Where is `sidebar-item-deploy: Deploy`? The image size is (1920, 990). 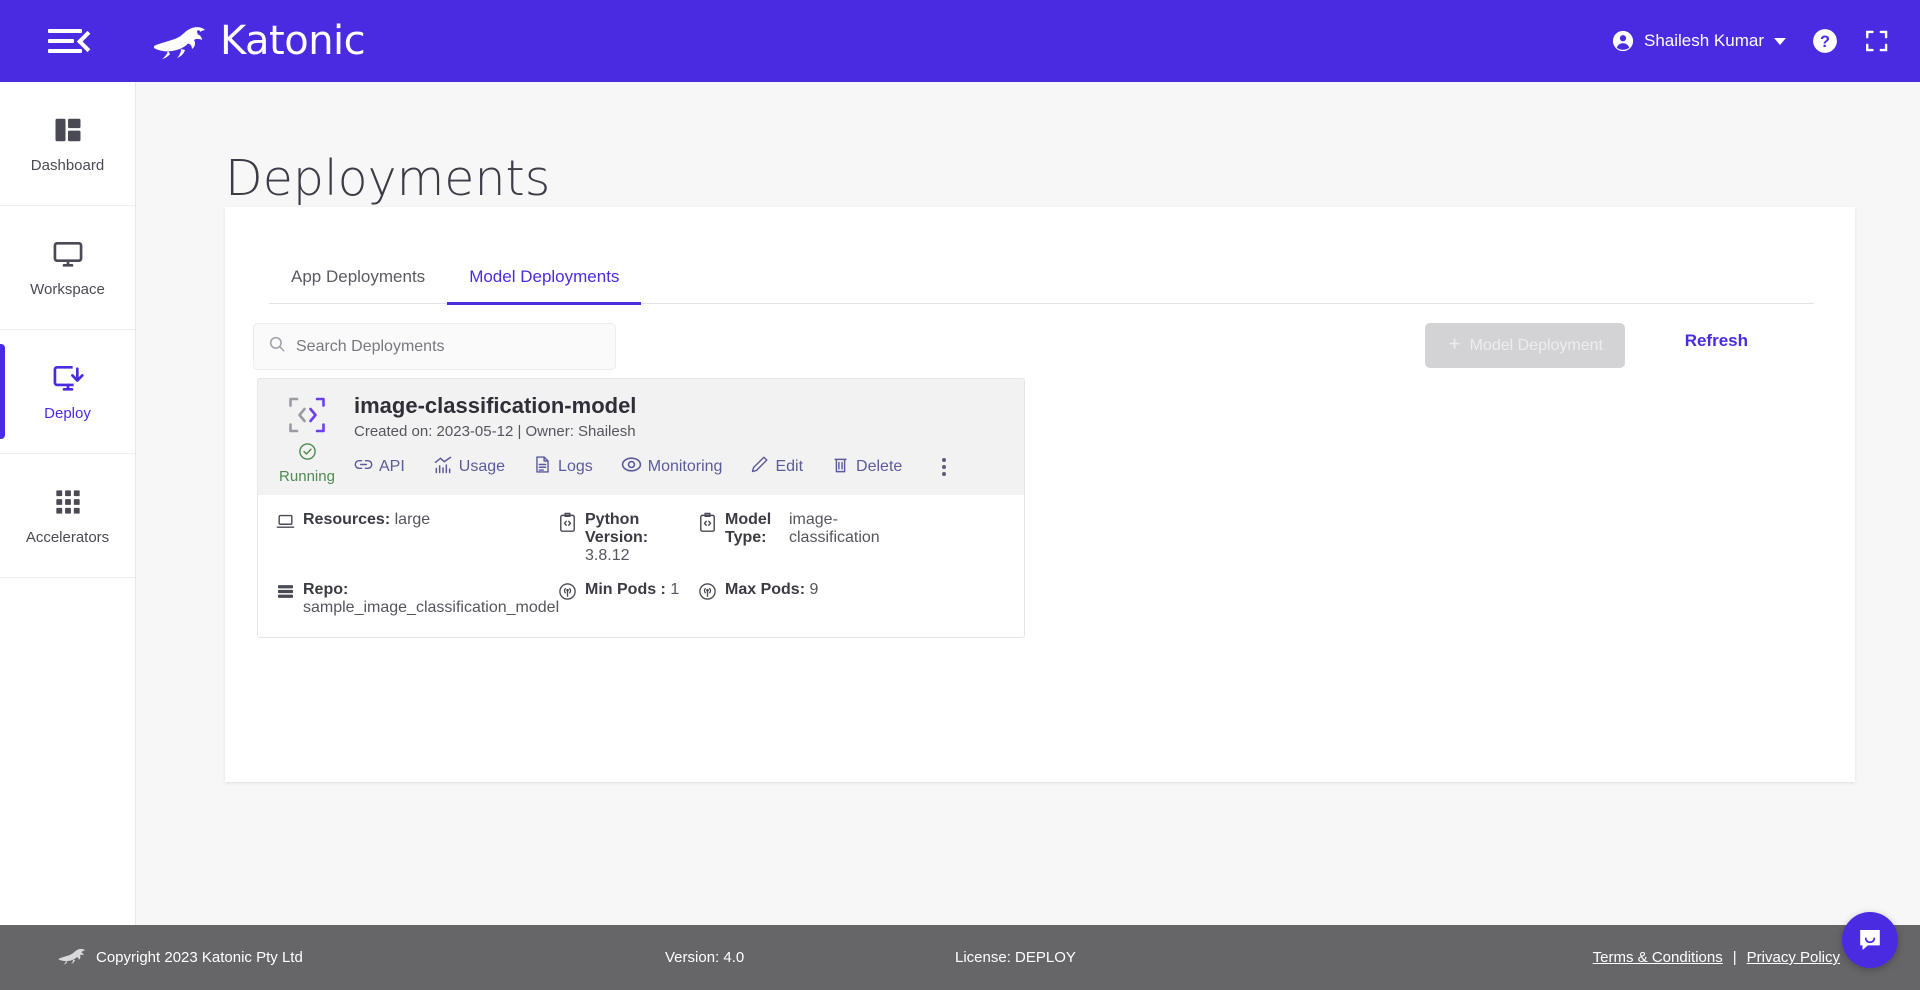 sidebar-item-deploy: Deploy is located at coordinates (67, 392).